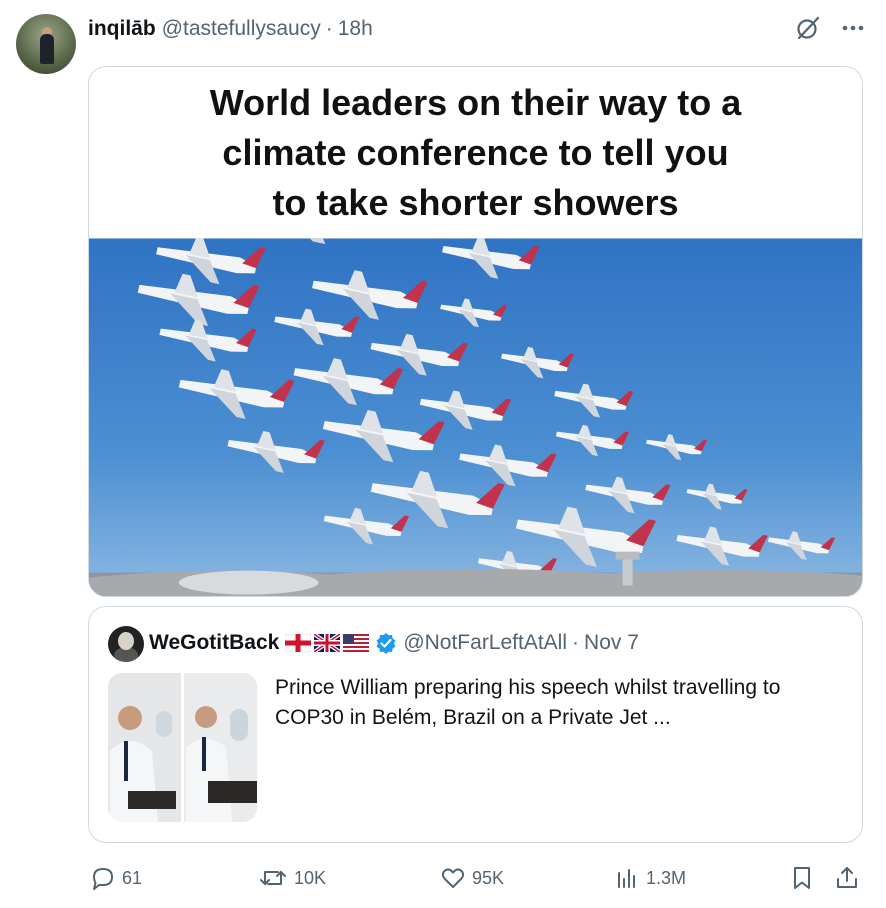 The height and width of the screenshot is (908, 886). Describe the element at coordinates (488, 877) in the screenshot. I see `like-count: 95K` at that location.